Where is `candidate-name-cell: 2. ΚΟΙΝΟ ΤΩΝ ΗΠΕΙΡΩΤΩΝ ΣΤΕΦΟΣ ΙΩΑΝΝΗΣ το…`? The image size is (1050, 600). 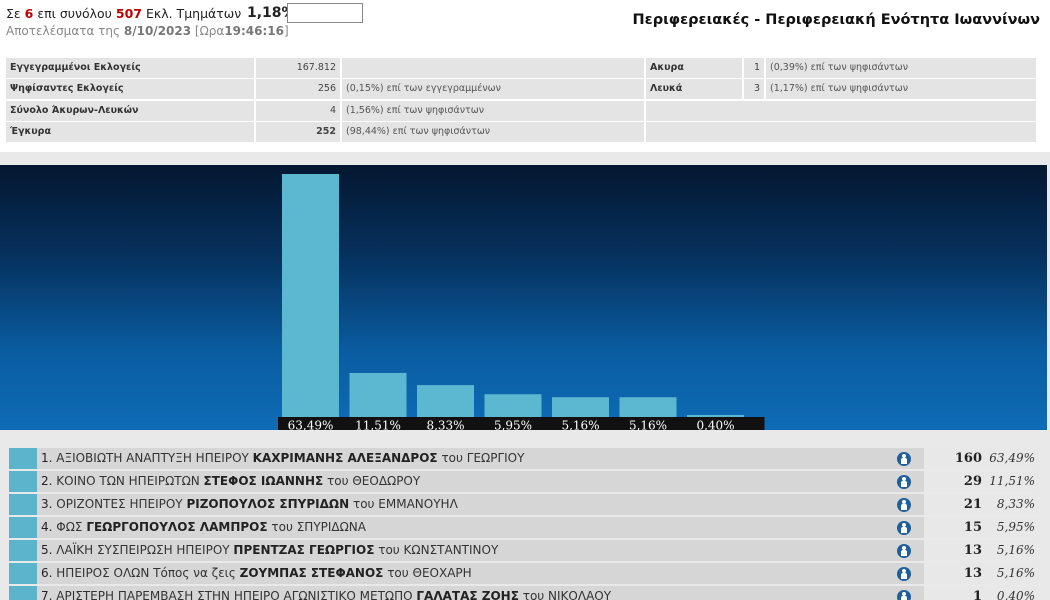 candidate-name-cell: 2. ΚΟΙΝΟ ΤΩΝ ΗΠΕΙΡΩΤΩΝ ΣΤΕΦΟΣ ΙΩΑΝΝΗΣ το… is located at coordinates (460, 481).